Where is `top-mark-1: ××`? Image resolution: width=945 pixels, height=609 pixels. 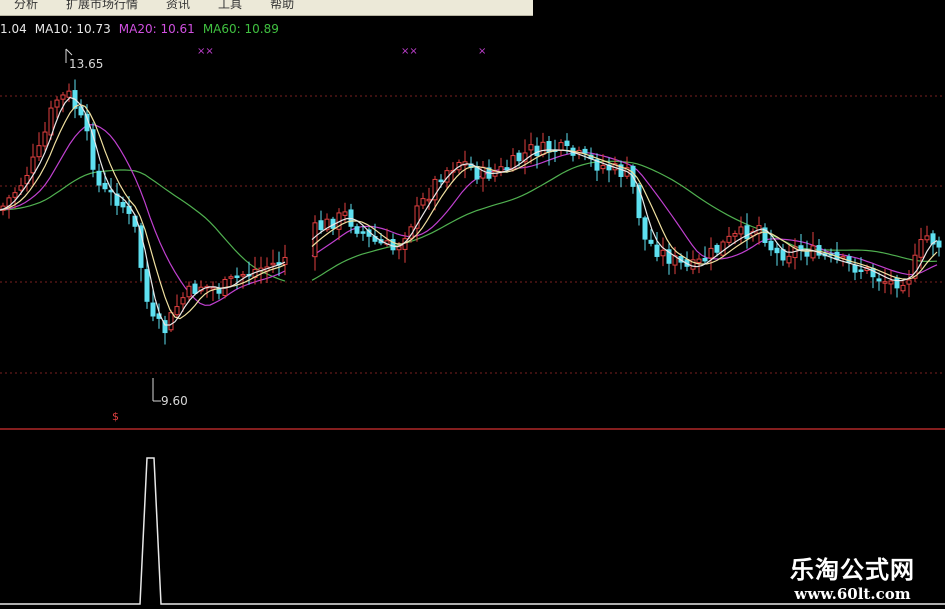
top-mark-1: ×× is located at coordinates (205, 51).